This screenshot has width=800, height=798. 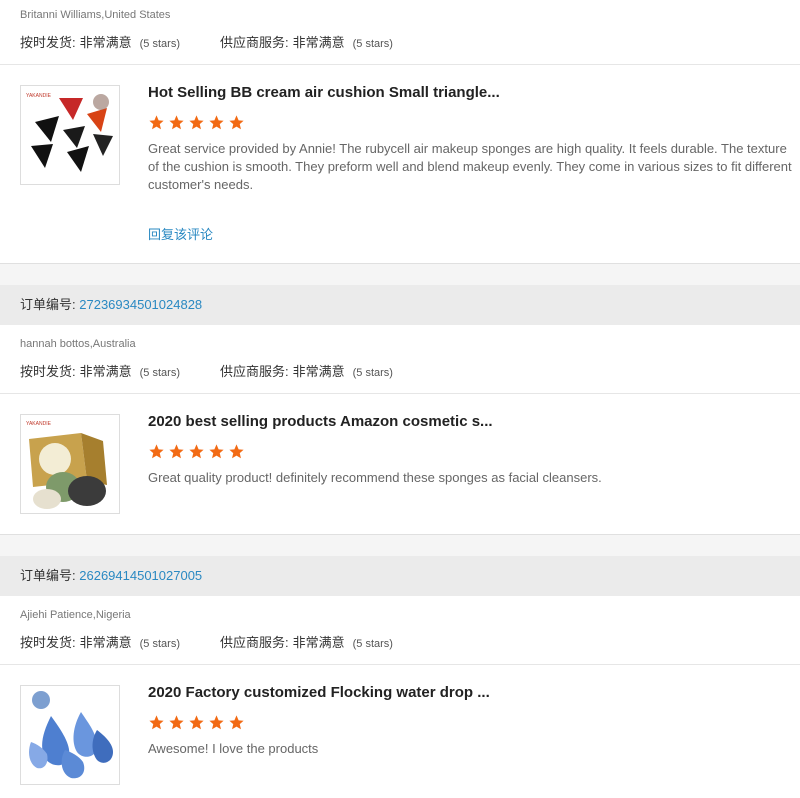 What do you see at coordinates (233, 748) in the screenshot?
I see `review-text: Awesome! I love the products` at bounding box center [233, 748].